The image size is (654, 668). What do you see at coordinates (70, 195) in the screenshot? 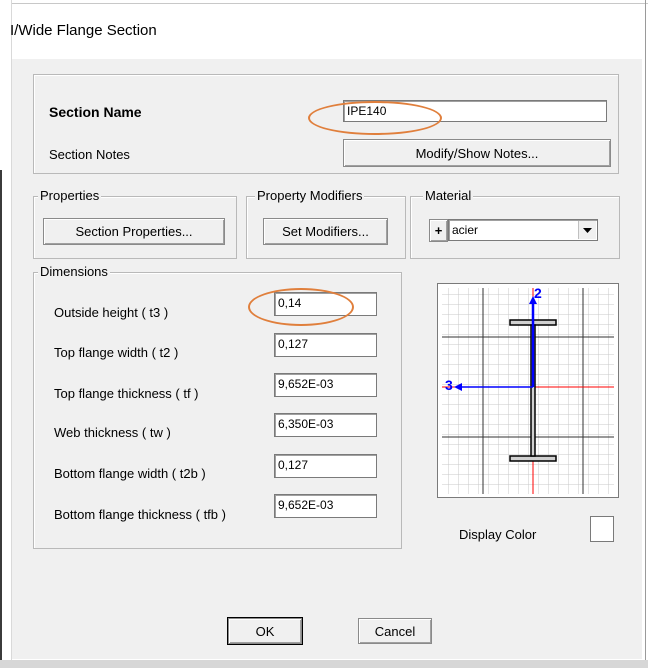
I see `properties-legend: Properties` at bounding box center [70, 195].